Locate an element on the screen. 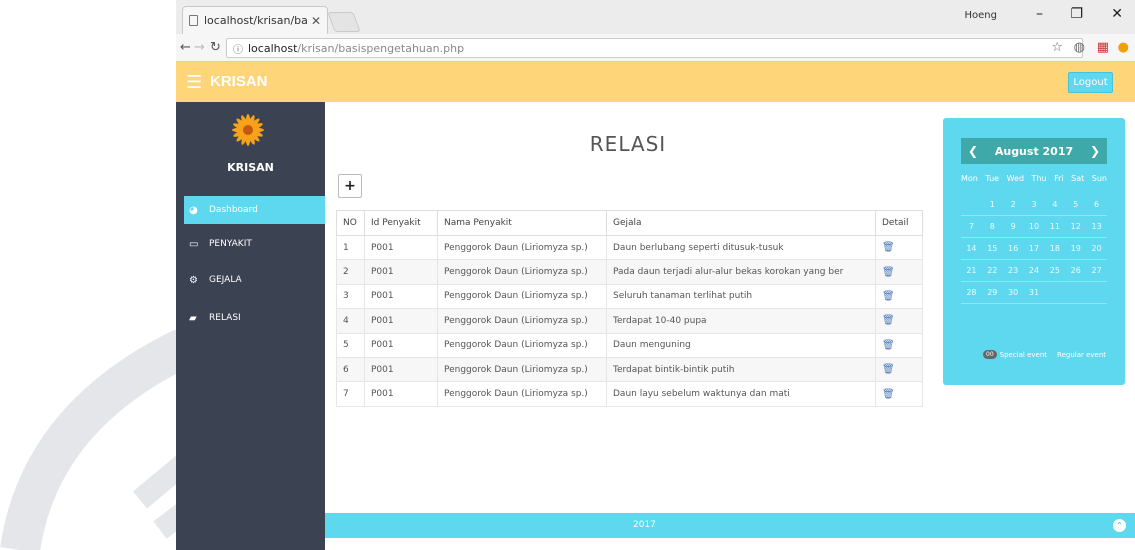 The width and height of the screenshot is (1135, 550). page-title: RELASI is located at coordinates (628, 144).